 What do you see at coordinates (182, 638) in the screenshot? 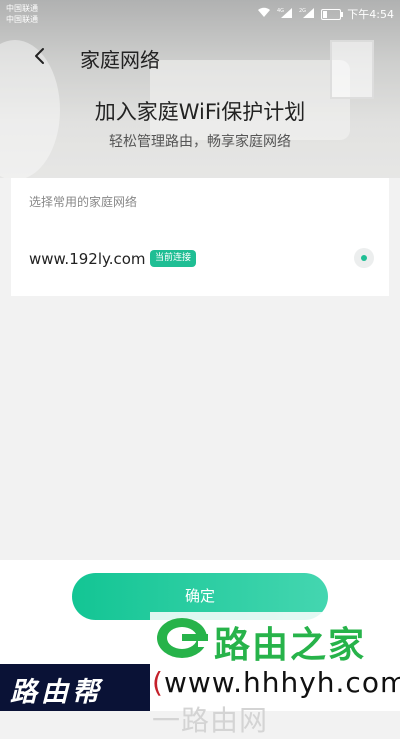
I see `router-logo-icon` at bounding box center [182, 638].